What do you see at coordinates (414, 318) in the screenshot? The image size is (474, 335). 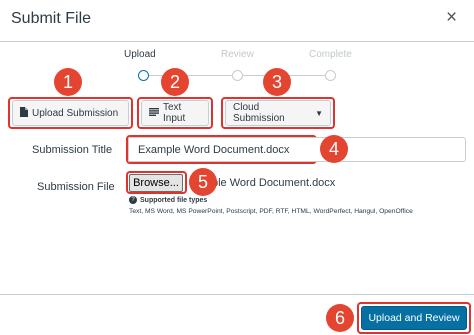 I see `upload-and-review-button: Upload and Review` at bounding box center [414, 318].